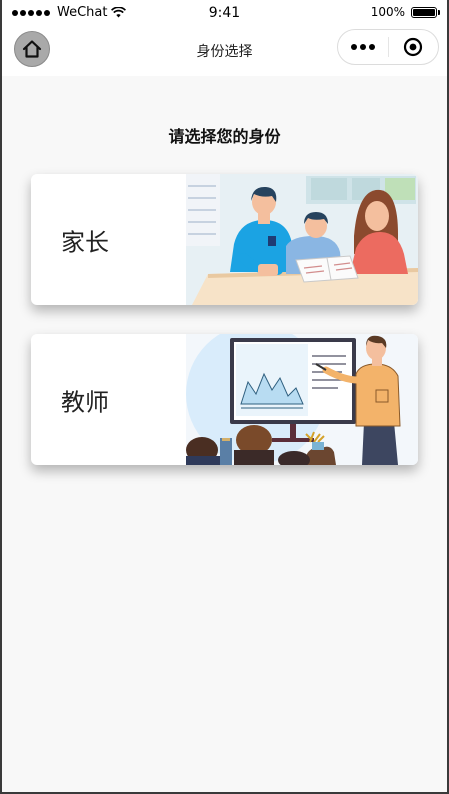  What do you see at coordinates (224, 14) in the screenshot?
I see `status-bar: WeChat 9:41 100%` at bounding box center [224, 14].